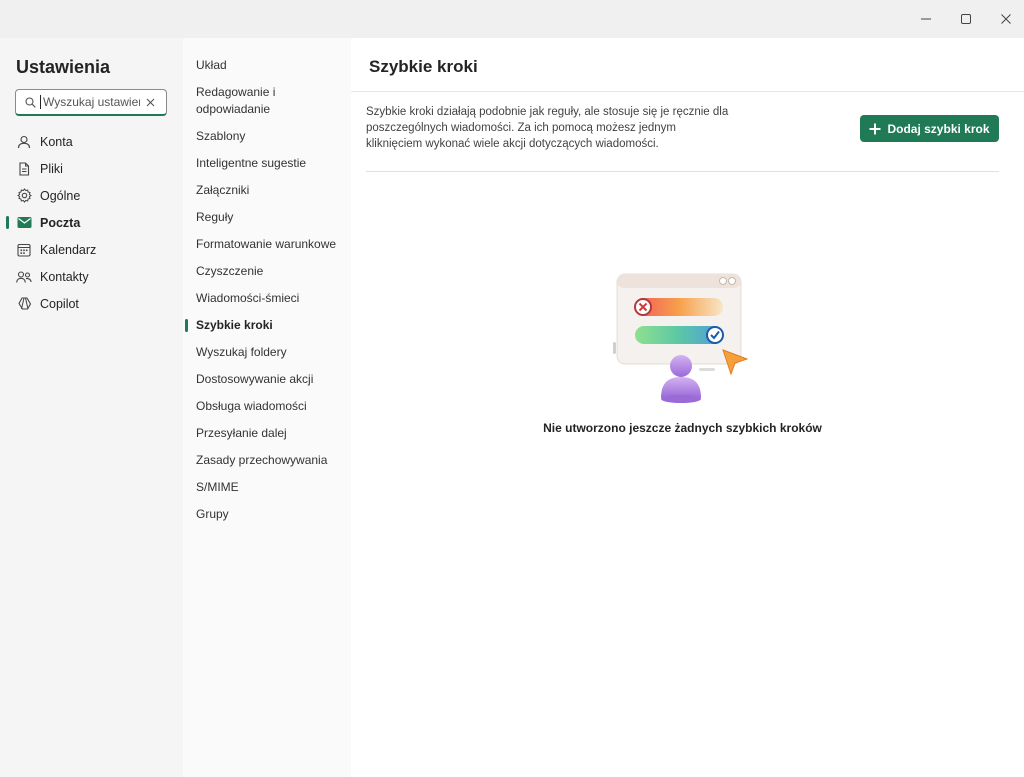  Describe the element at coordinates (24, 196) in the screenshot. I see `gear-icon` at that location.